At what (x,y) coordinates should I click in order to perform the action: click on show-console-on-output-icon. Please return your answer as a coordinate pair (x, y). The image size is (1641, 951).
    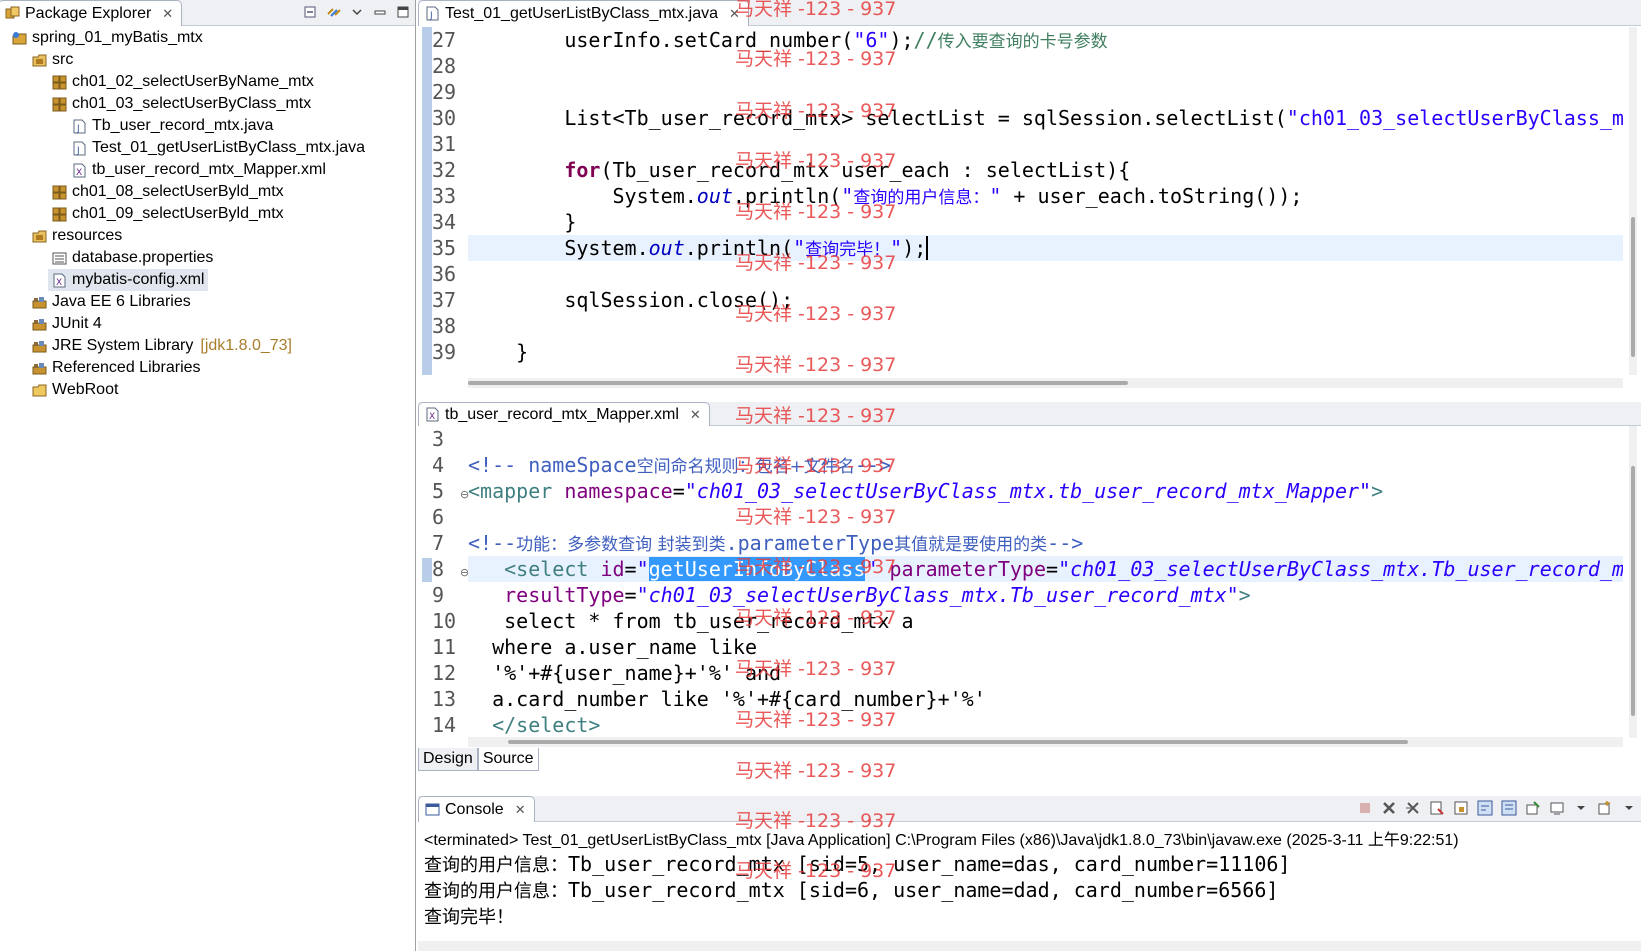
    Looking at the image, I should click on (1509, 808).